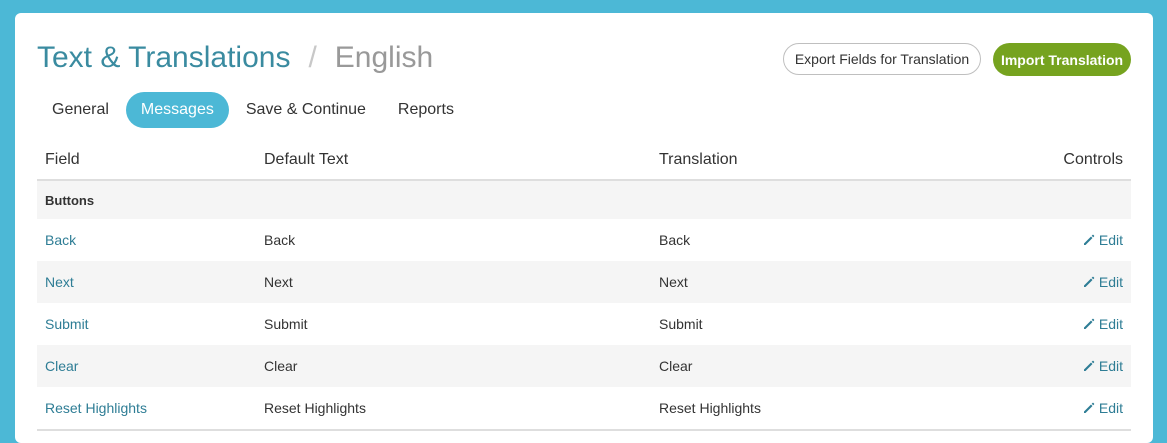 The width and height of the screenshot is (1167, 443). What do you see at coordinates (163, 58) in the screenshot?
I see `breadcrumb-title: Text & Translations` at bounding box center [163, 58].